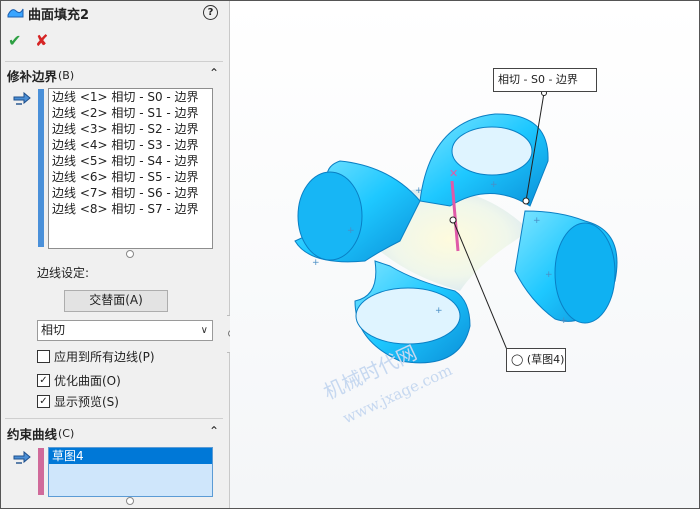 The height and width of the screenshot is (509, 700). Describe the element at coordinates (86, 402) in the screenshot. I see `checkbox-label: 显示预览(S)` at that location.